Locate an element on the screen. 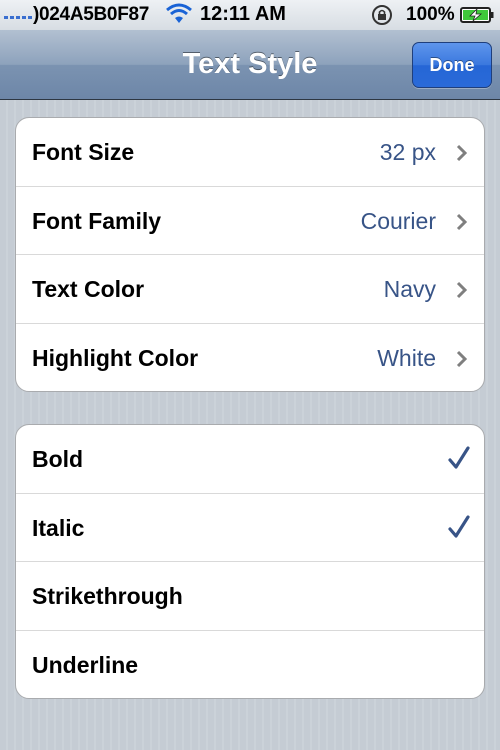  row-label: Underline is located at coordinates (85, 664).